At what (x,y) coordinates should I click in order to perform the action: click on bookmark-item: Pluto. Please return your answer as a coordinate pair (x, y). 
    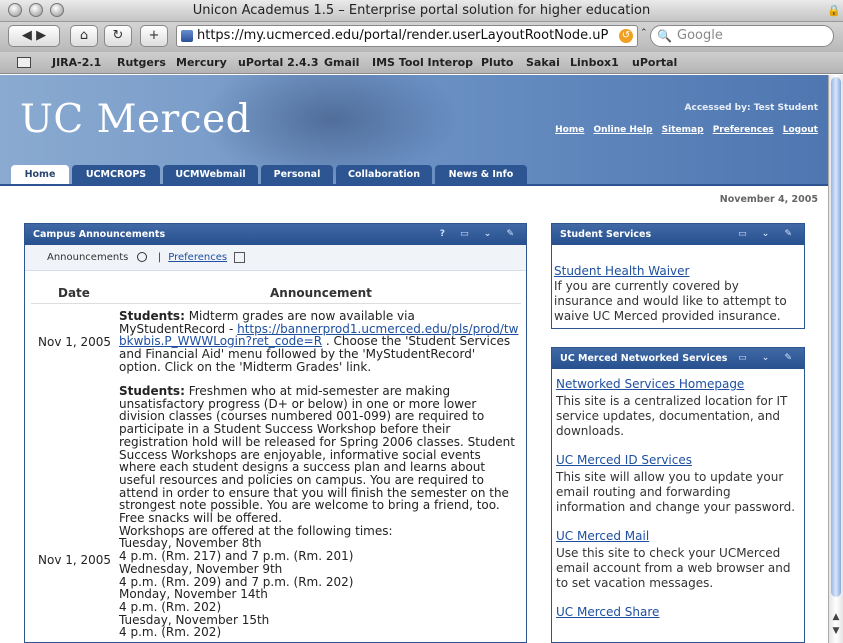
    Looking at the image, I should click on (497, 62).